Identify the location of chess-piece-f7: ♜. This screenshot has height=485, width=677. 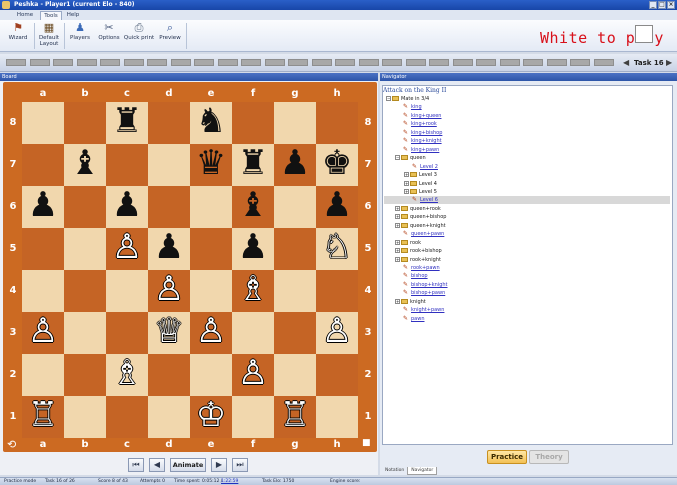
(253, 163).